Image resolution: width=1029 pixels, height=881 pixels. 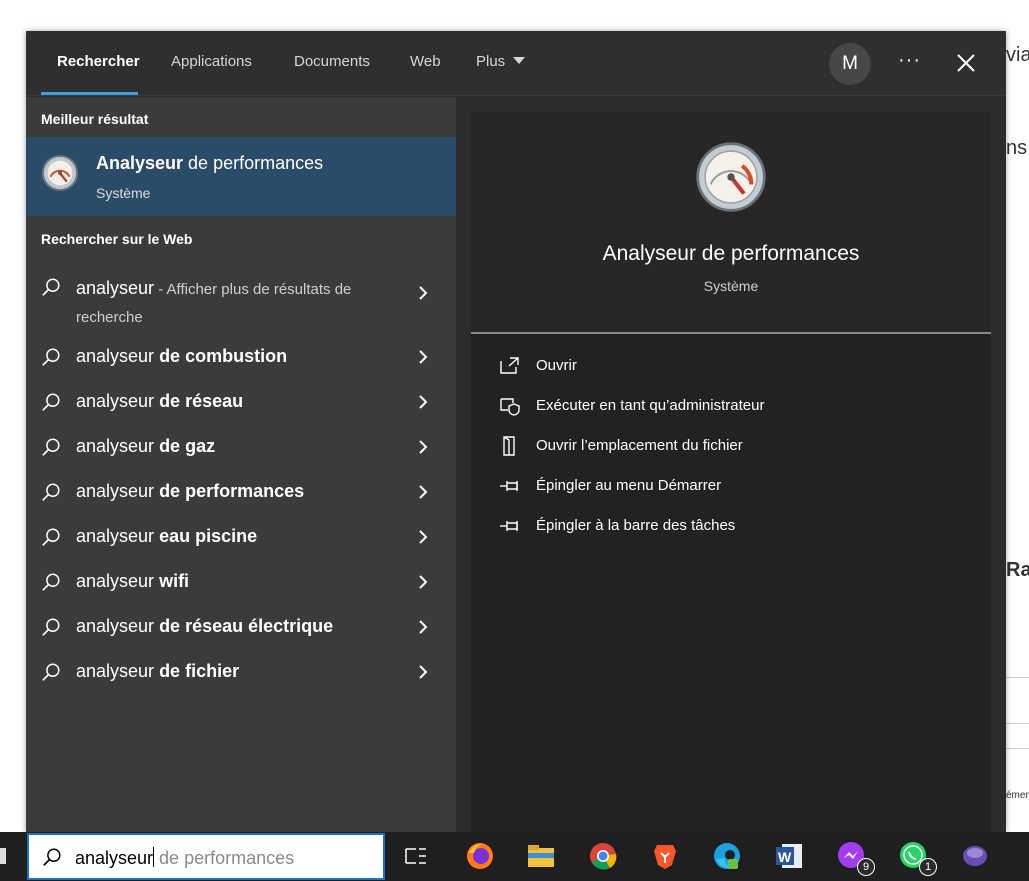 What do you see at coordinates (1017, 148) in the screenshot?
I see `background-fragment: ns` at bounding box center [1017, 148].